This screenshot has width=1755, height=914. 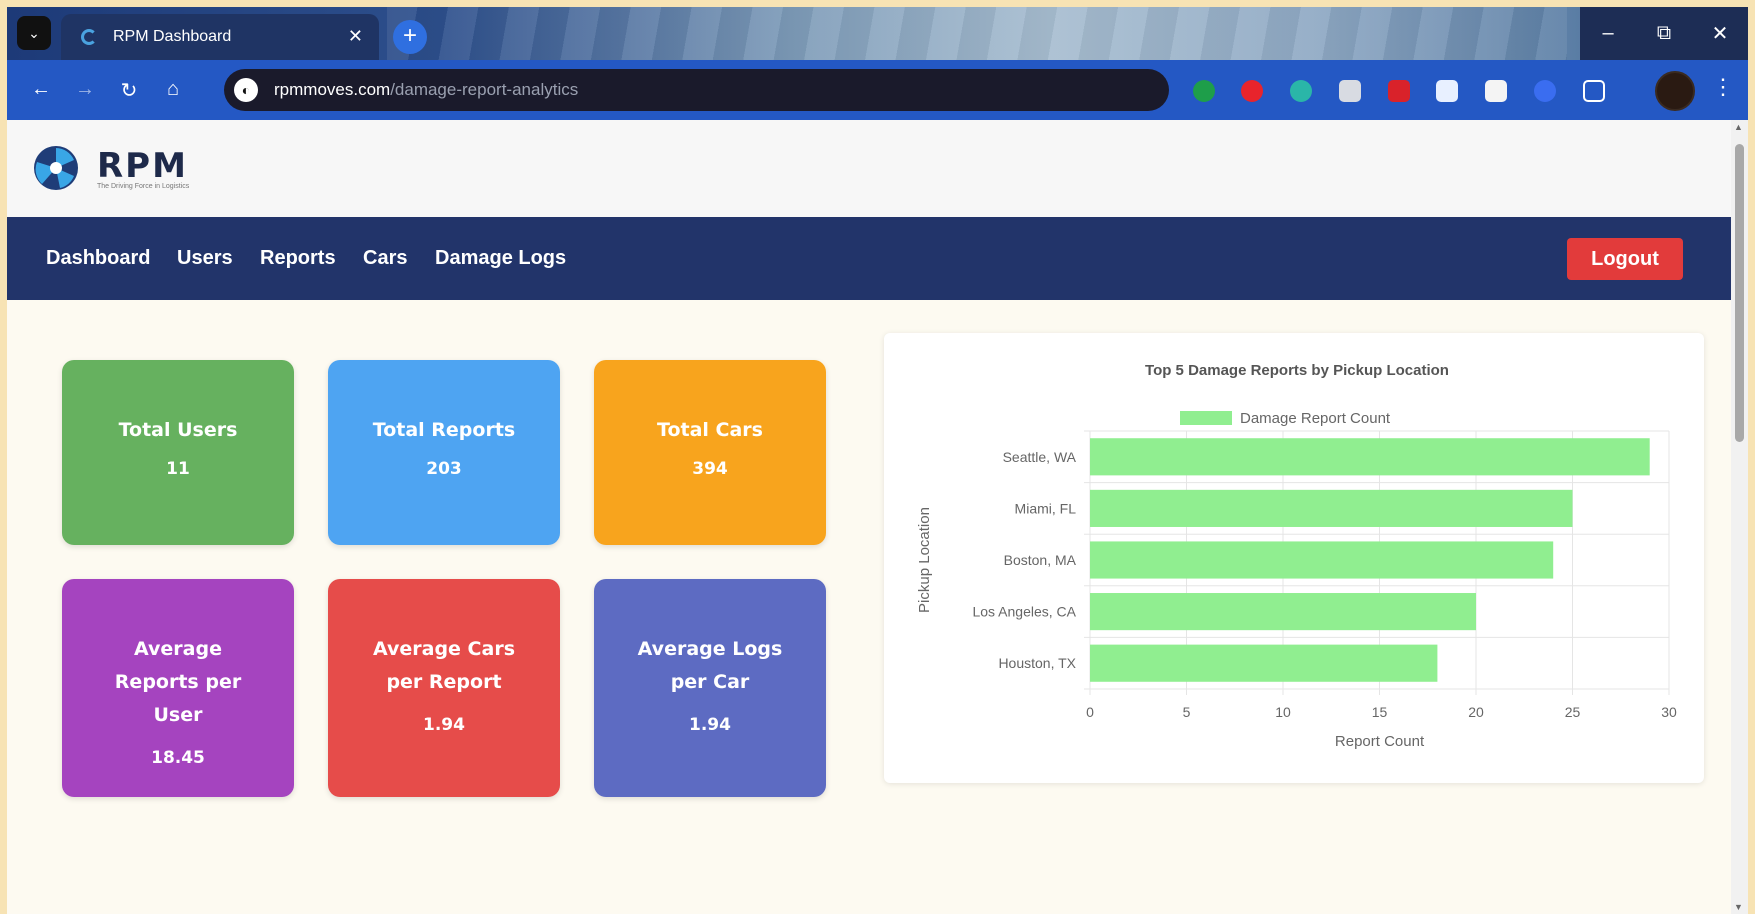 What do you see at coordinates (205, 258) in the screenshot?
I see `nav-users: Users` at bounding box center [205, 258].